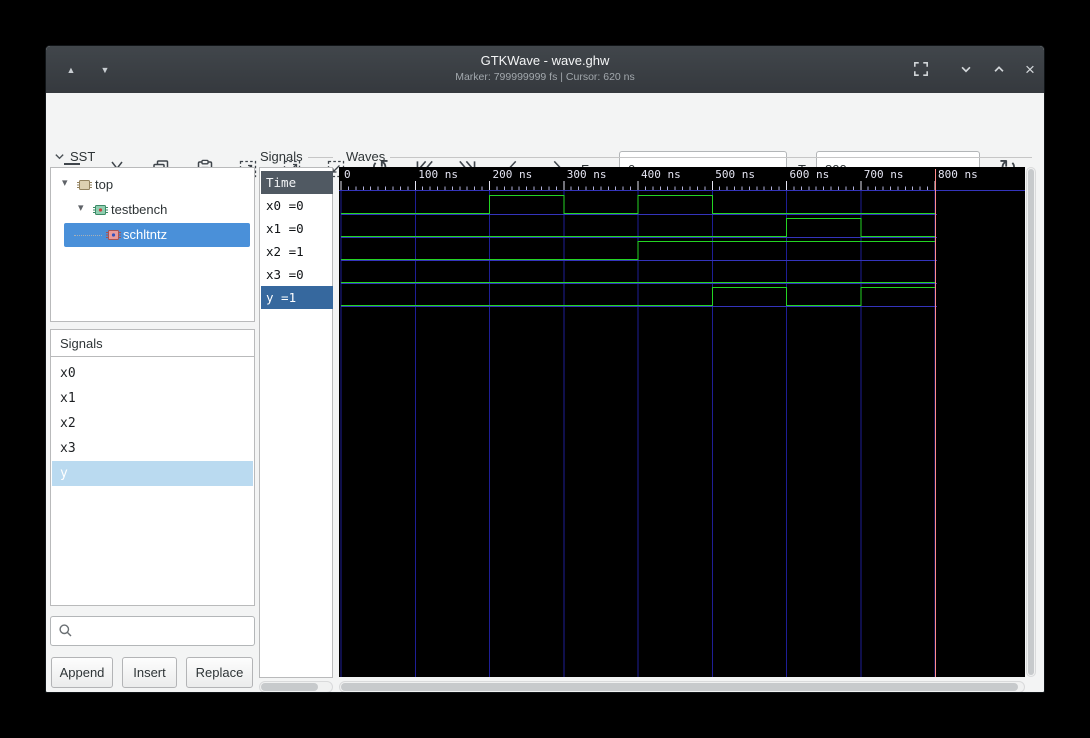 The height and width of the screenshot is (738, 1090). What do you see at coordinates (366, 156) in the screenshot?
I see `waves-frame-label-text: Waves` at bounding box center [366, 156].